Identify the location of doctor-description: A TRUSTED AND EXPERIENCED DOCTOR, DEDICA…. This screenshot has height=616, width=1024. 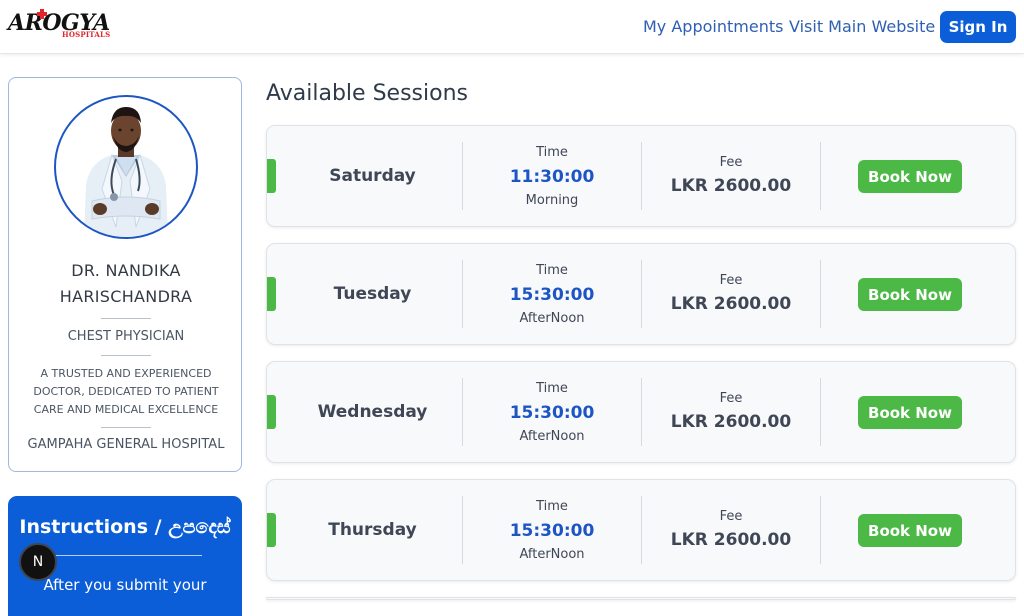
(126, 391).